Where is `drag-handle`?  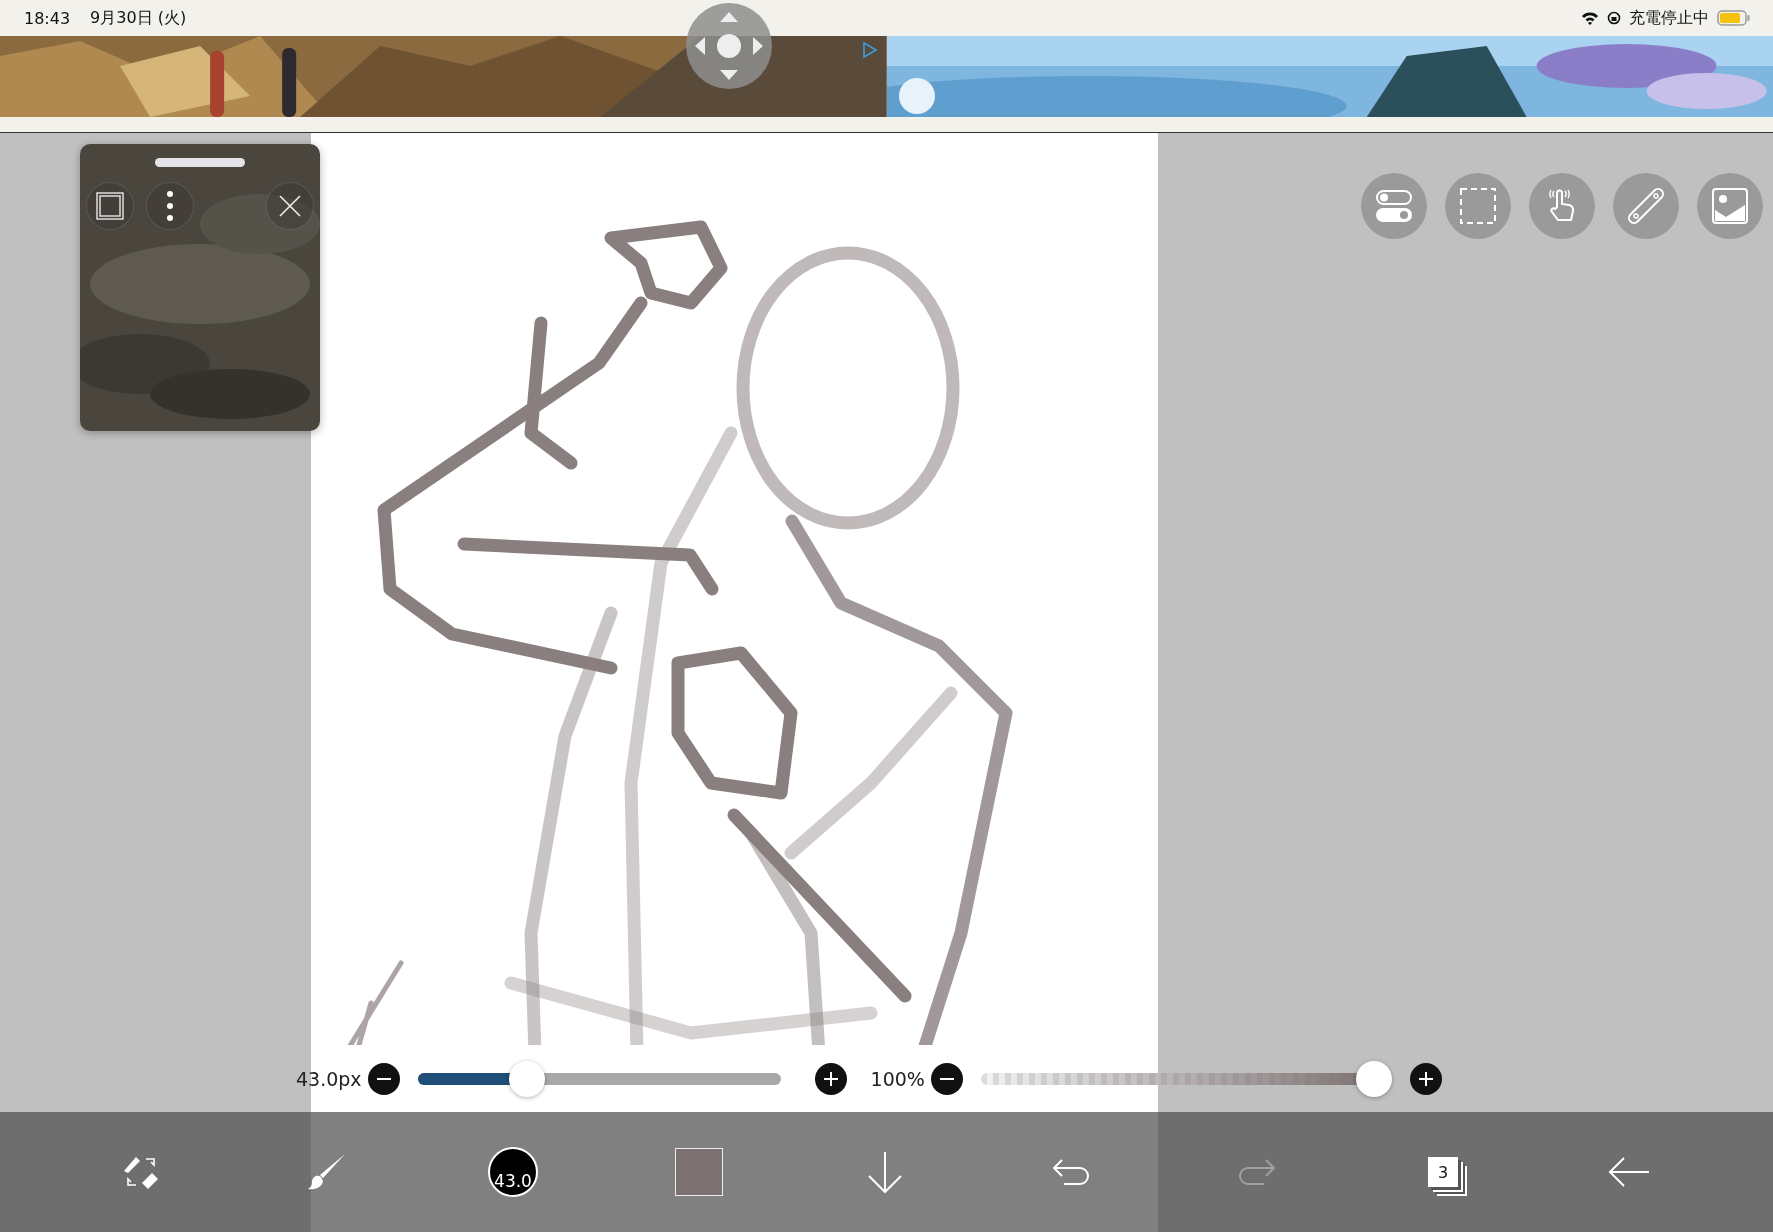
drag-handle is located at coordinates (200, 162).